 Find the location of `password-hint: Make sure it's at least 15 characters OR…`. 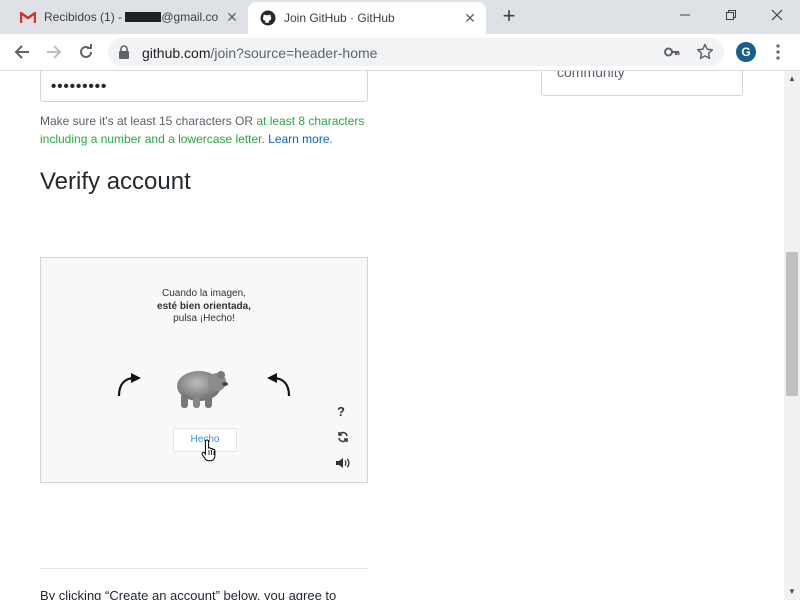

password-hint: Make sure it's at least 15 characters OR… is located at coordinates (202, 130).